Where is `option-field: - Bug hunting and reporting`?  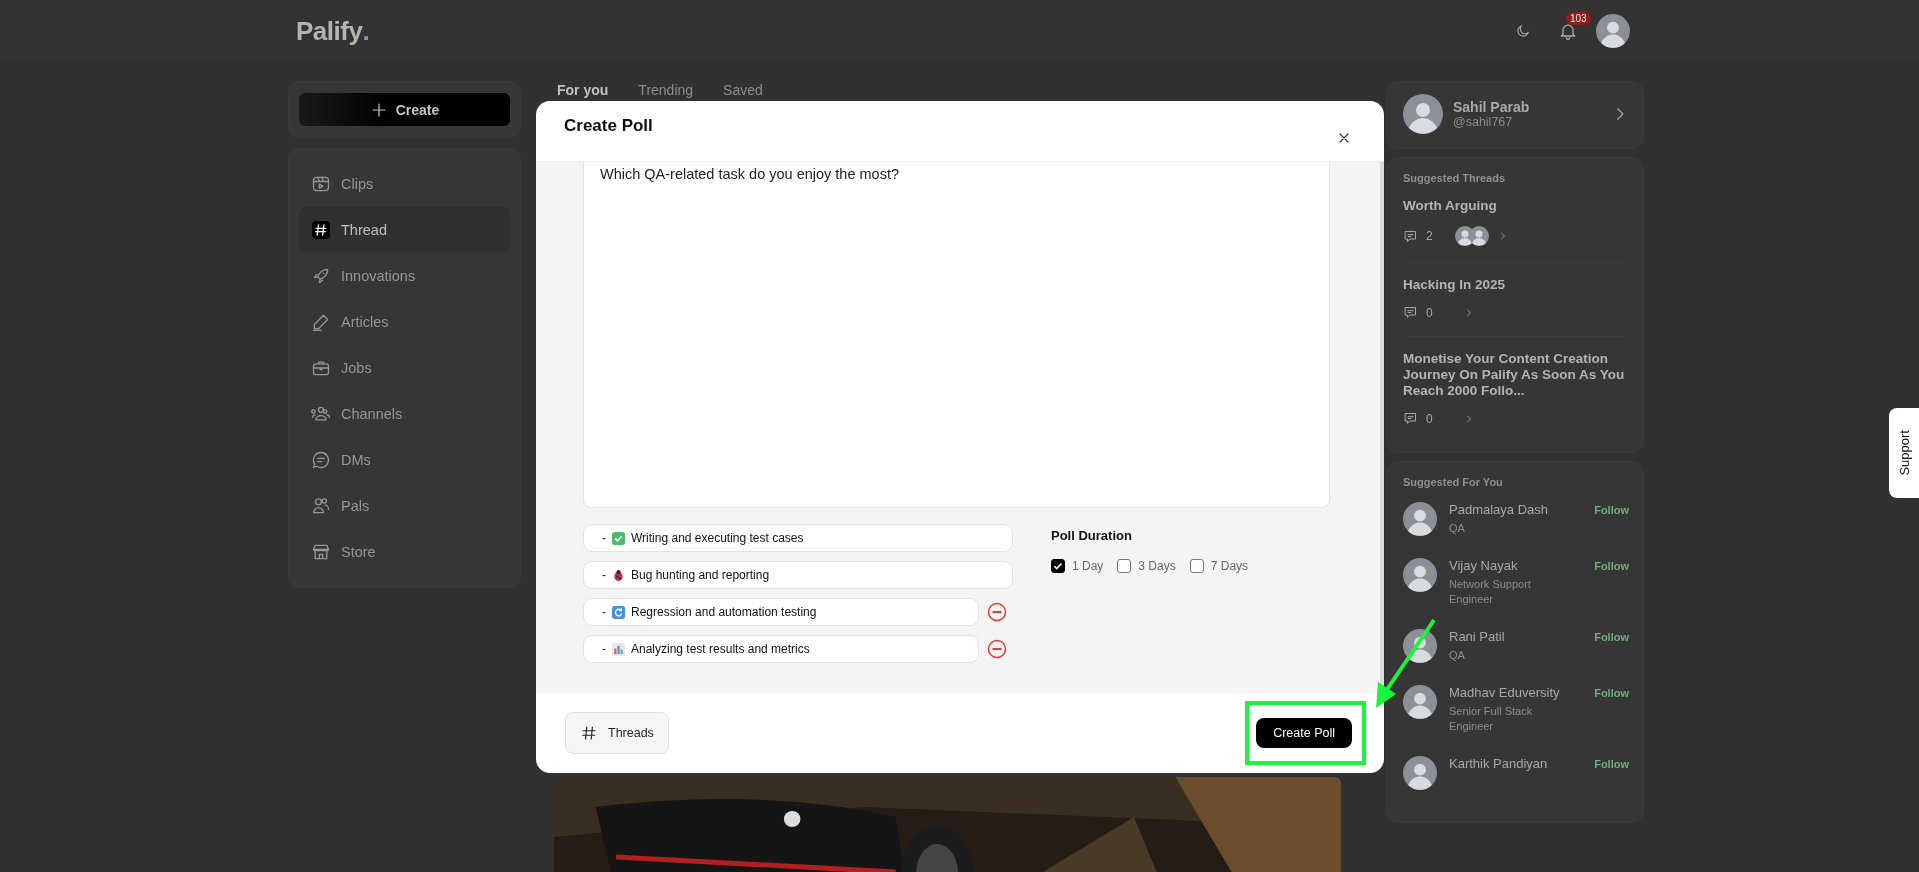 option-field: - Bug hunting and reporting is located at coordinates (798, 575).